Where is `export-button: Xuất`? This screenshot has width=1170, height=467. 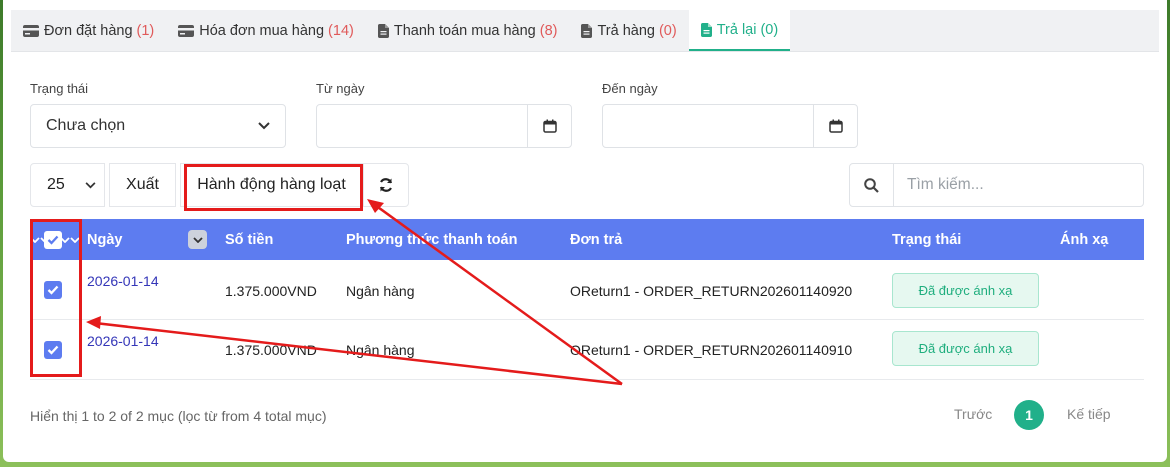 export-button: Xuất is located at coordinates (142, 185).